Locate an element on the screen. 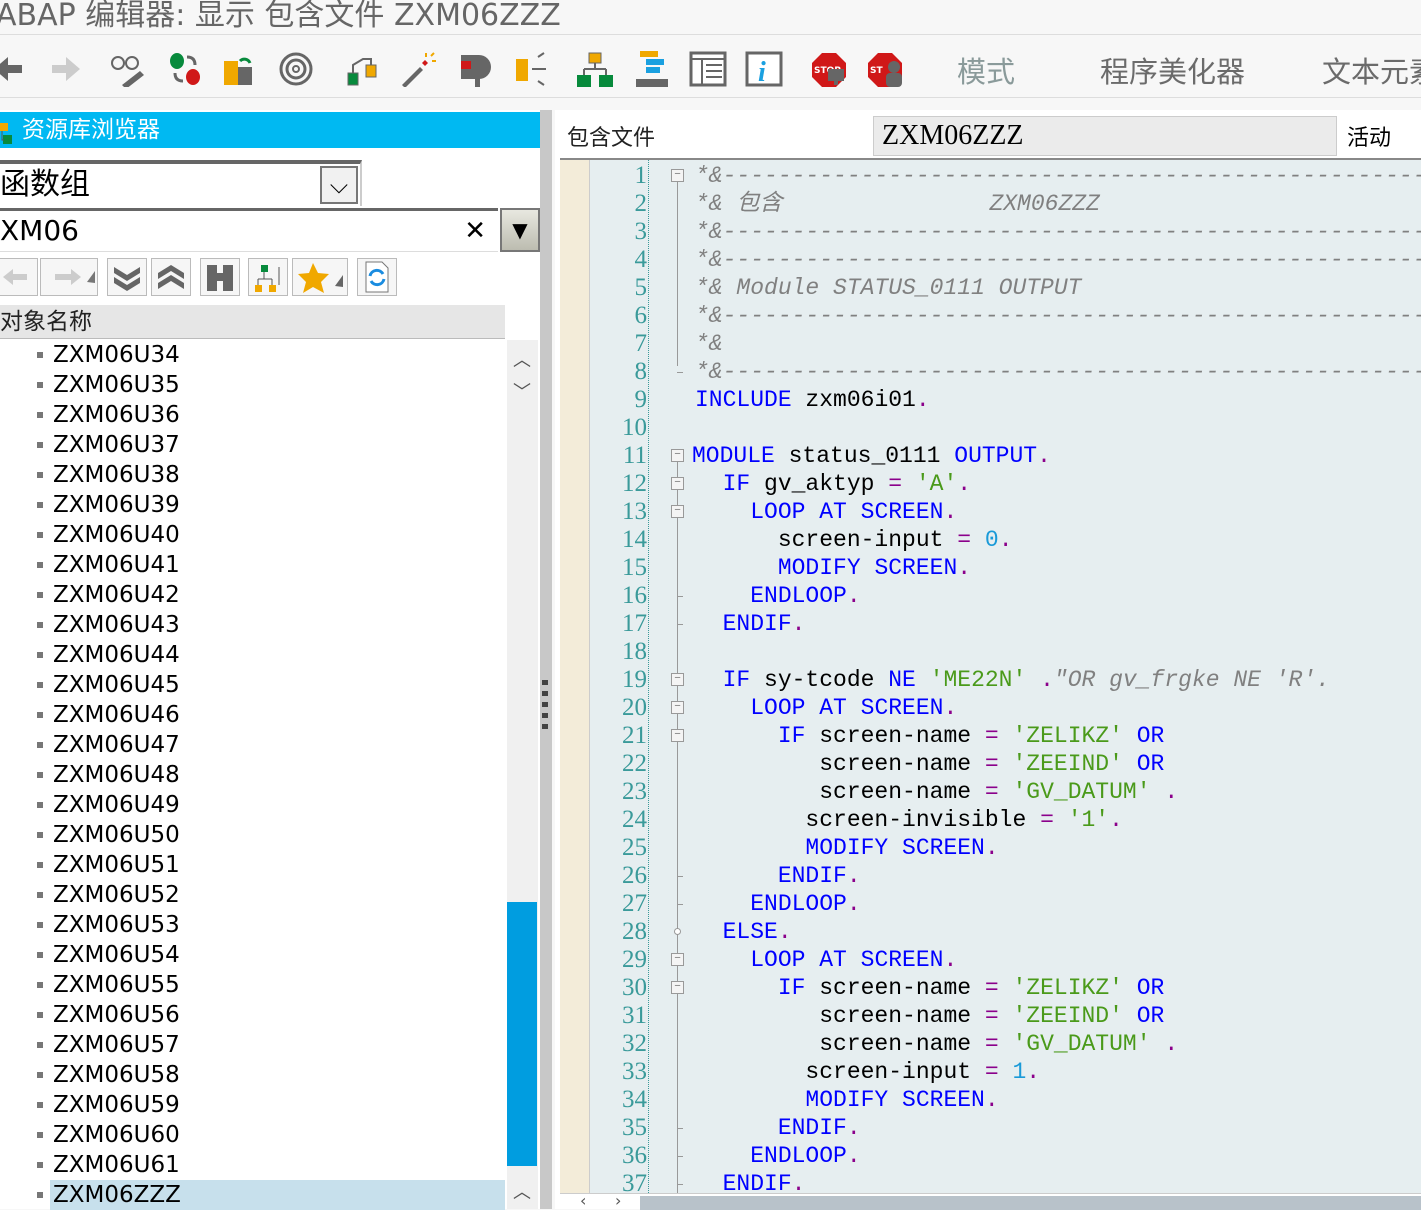 The height and width of the screenshot is (1210, 1421). code-line: 12 − IF gv_aktyp = 'A'. is located at coordinates (990, 484).